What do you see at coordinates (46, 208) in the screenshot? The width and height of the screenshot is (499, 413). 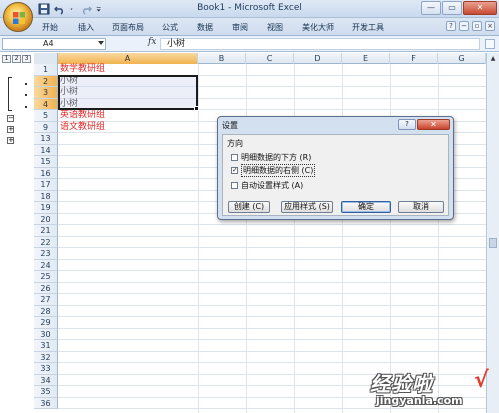 I see `row-header: 19` at bounding box center [46, 208].